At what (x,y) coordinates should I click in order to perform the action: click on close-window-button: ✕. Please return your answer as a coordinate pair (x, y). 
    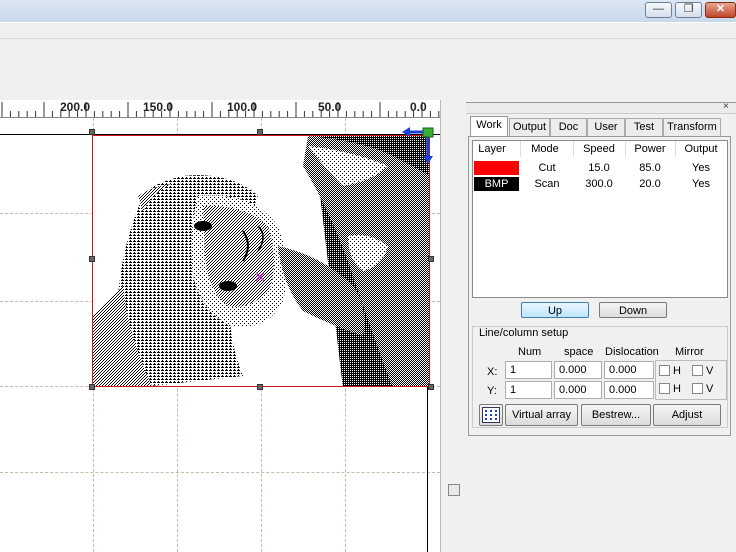
    Looking at the image, I should click on (720, 10).